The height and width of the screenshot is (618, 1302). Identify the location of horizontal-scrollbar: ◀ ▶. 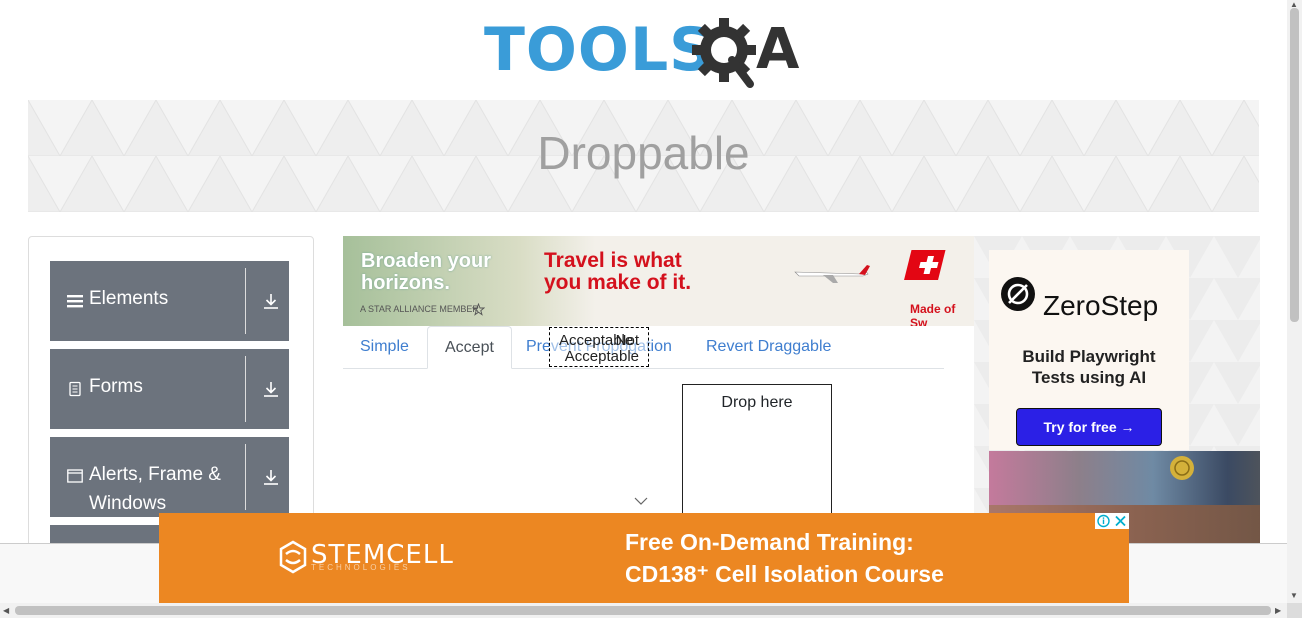
(643, 610).